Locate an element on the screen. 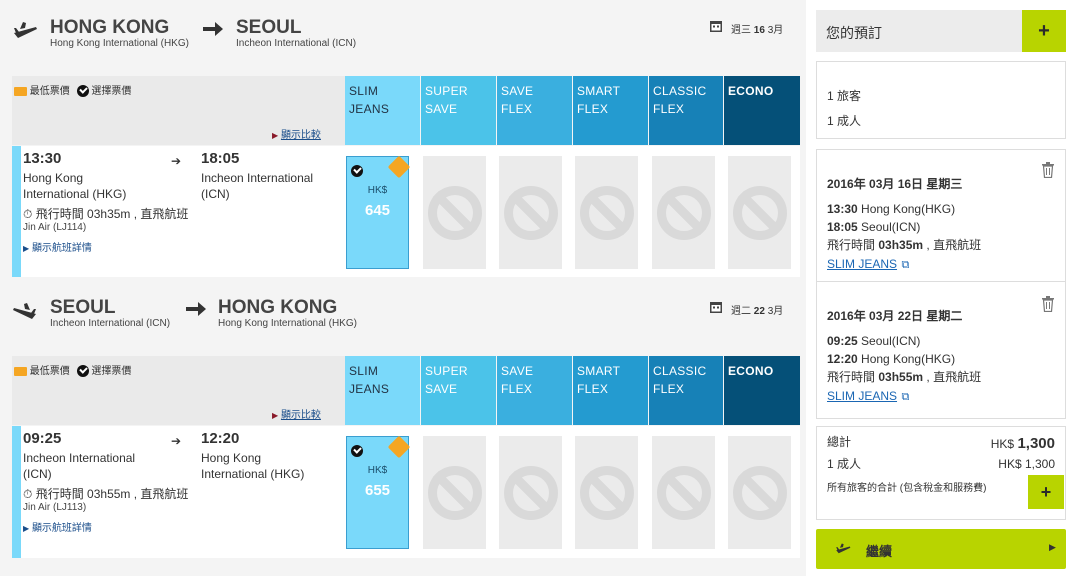  leg1-date: 2016年 03月 16日 星期三 is located at coordinates (895, 184).